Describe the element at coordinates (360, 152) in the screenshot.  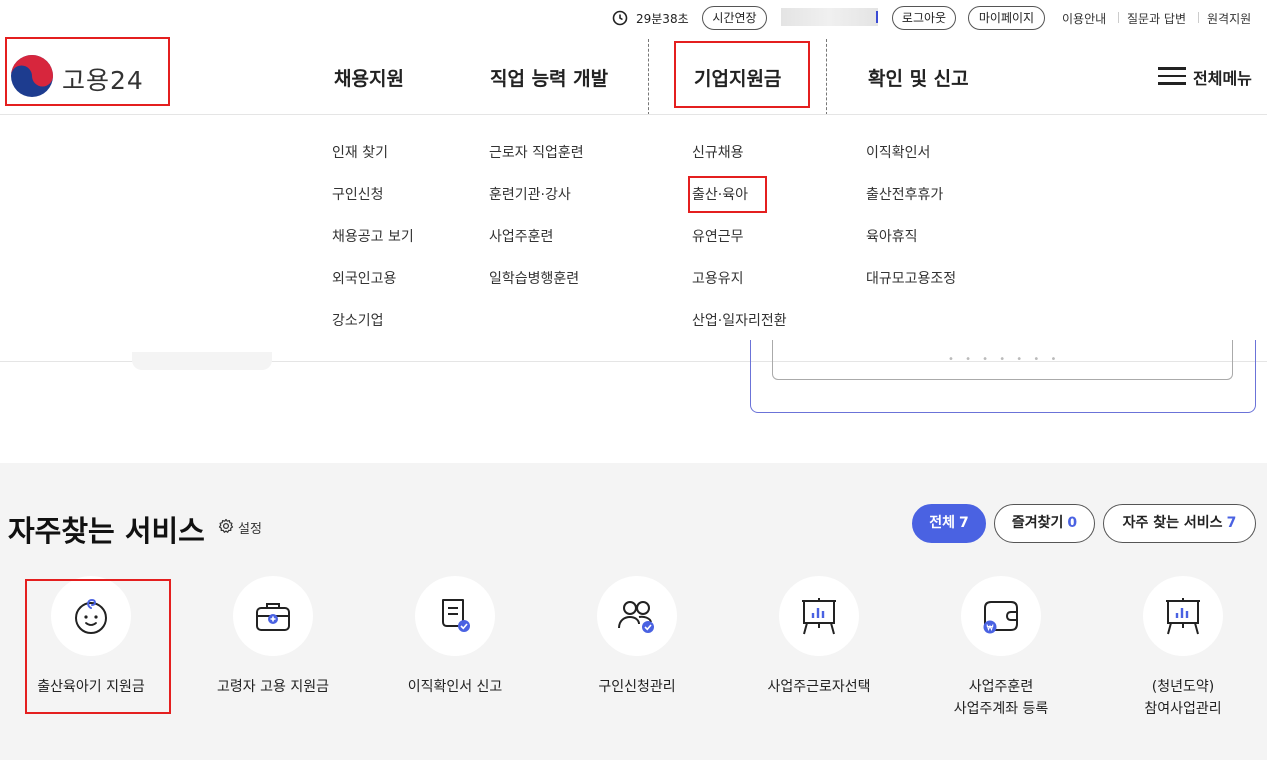
I see `submenu-find-talent: 인재 찾기` at that location.